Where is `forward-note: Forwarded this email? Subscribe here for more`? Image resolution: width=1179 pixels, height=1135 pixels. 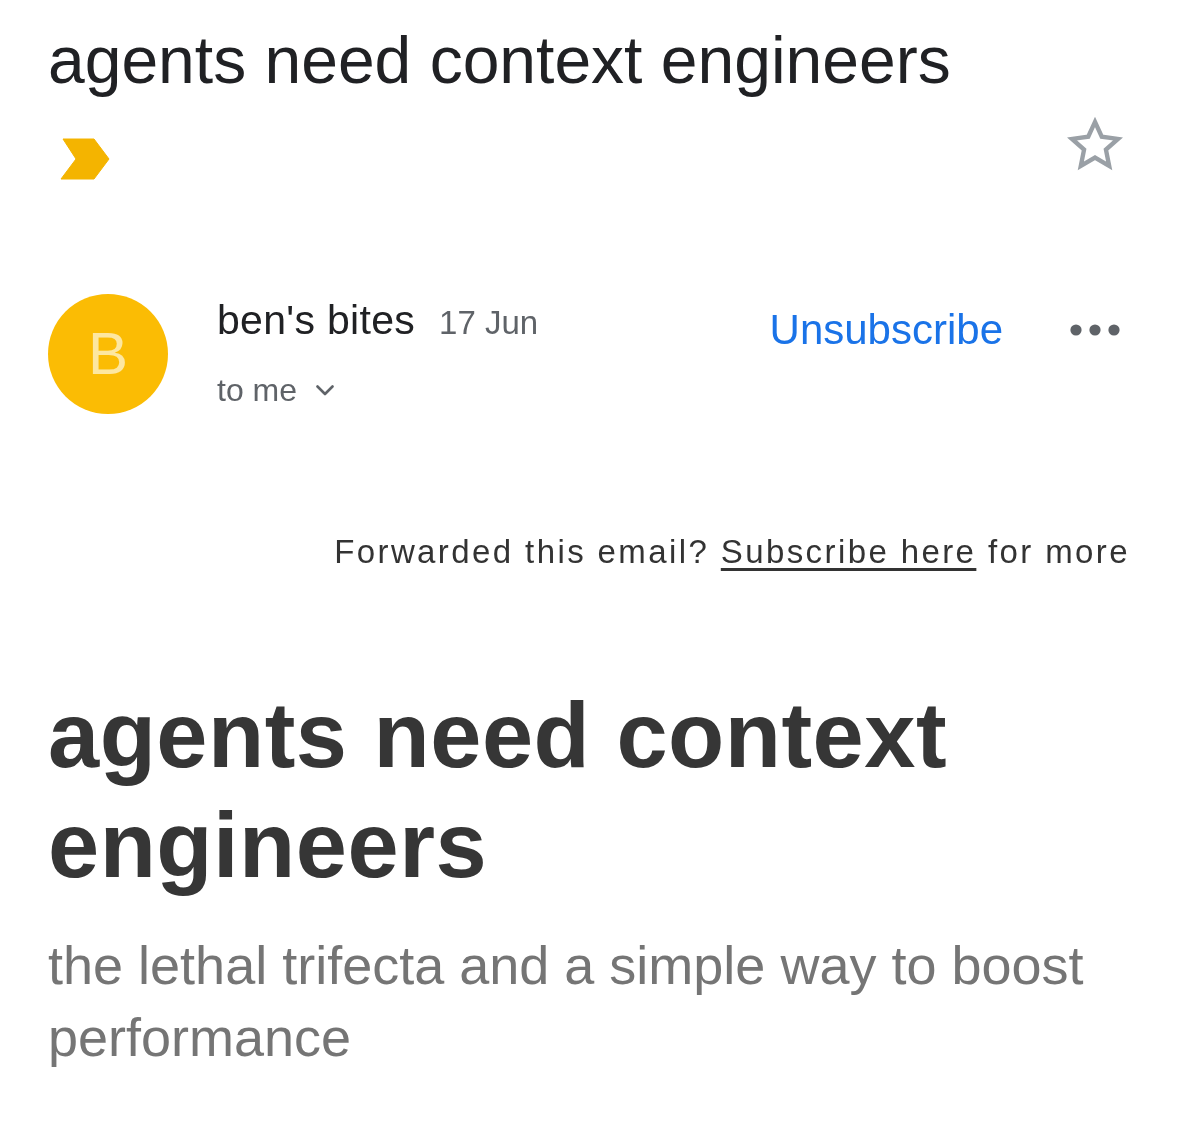
forward-note: Forwarded this email? Subscribe here for more is located at coordinates (732, 552).